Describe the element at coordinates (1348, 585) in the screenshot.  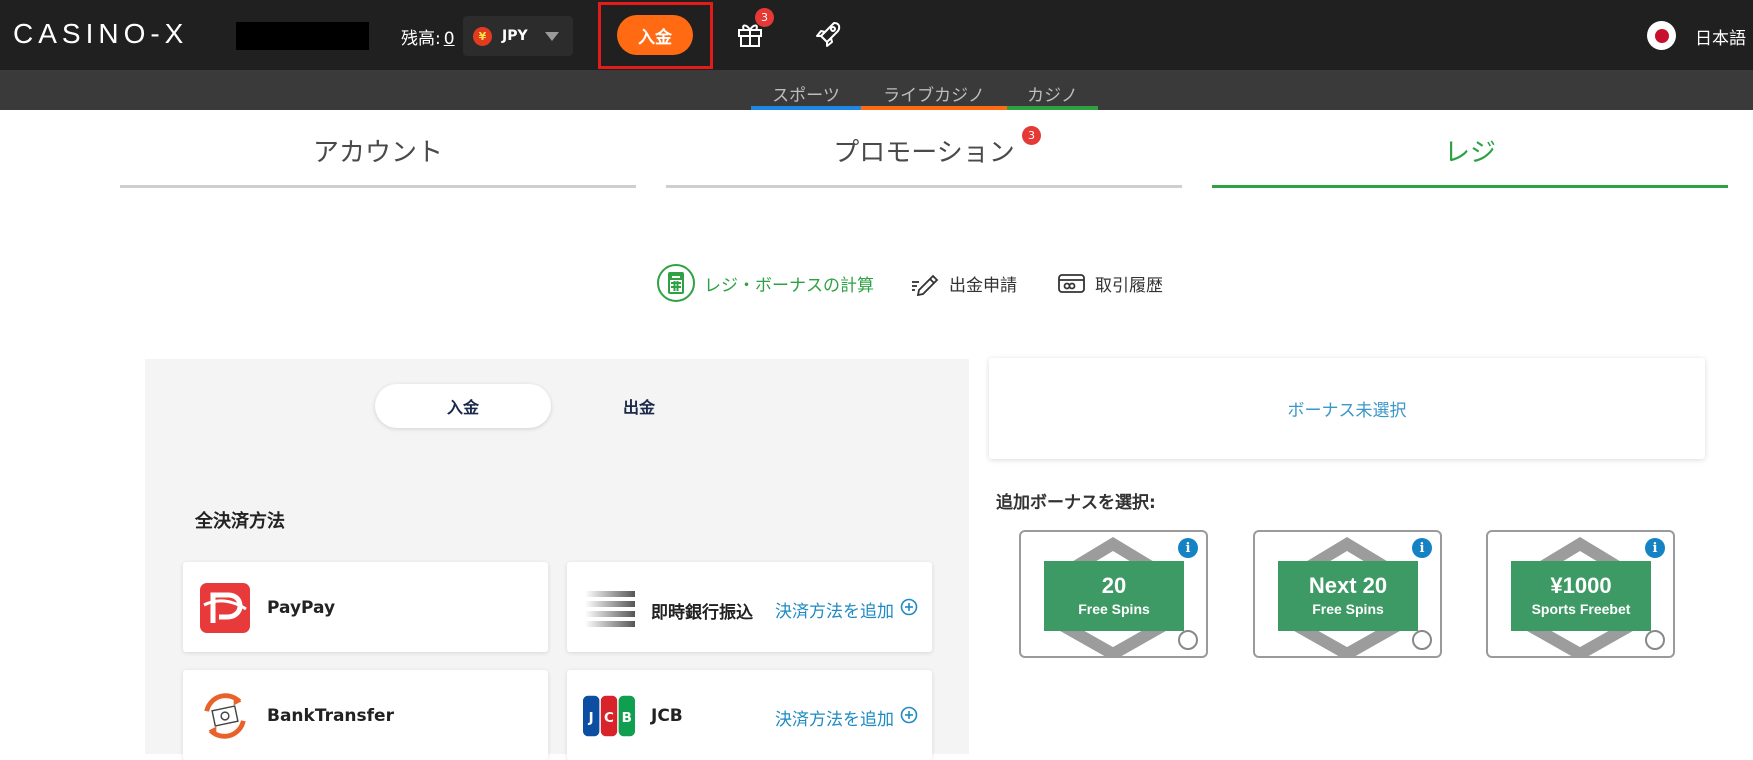
I see `bonus-amount: Next 20` at that location.